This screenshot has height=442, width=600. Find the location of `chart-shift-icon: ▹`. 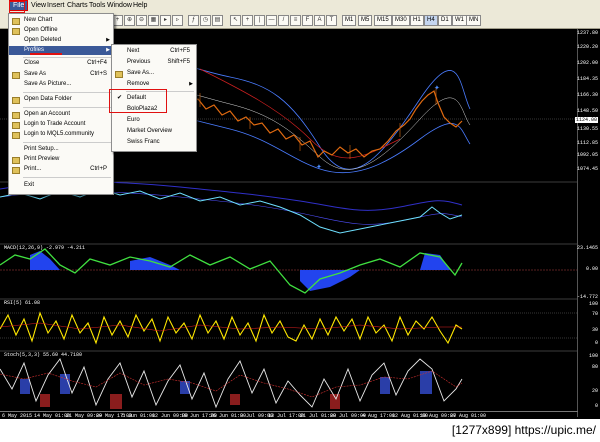

chart-shift-icon: ▹ is located at coordinates (177, 20).